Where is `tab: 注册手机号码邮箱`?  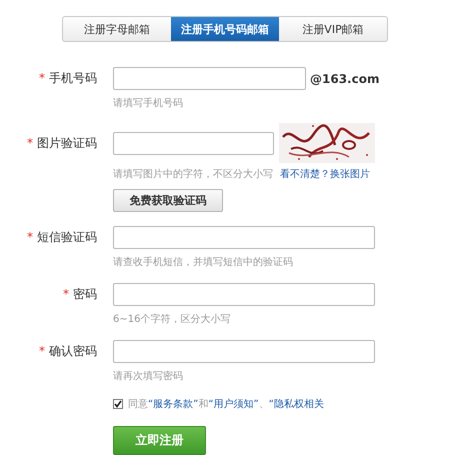 tab: 注册手机号码邮箱 is located at coordinates (225, 29).